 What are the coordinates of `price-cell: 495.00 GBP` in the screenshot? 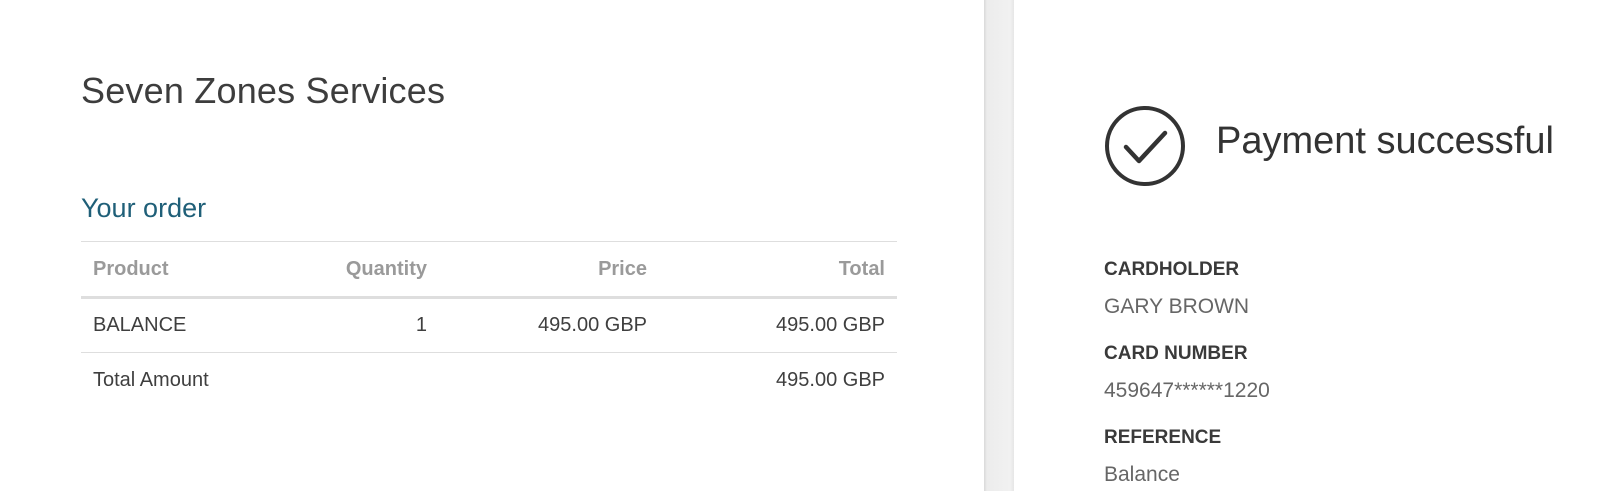 It's located at (549, 325).